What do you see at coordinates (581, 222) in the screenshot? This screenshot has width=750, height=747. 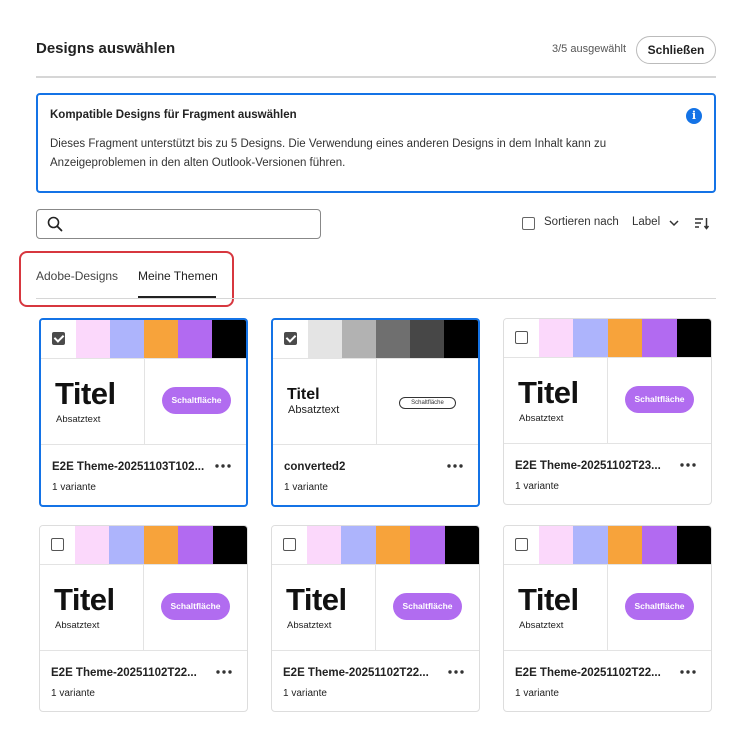 I see `sort-label: Sortieren nach` at bounding box center [581, 222].